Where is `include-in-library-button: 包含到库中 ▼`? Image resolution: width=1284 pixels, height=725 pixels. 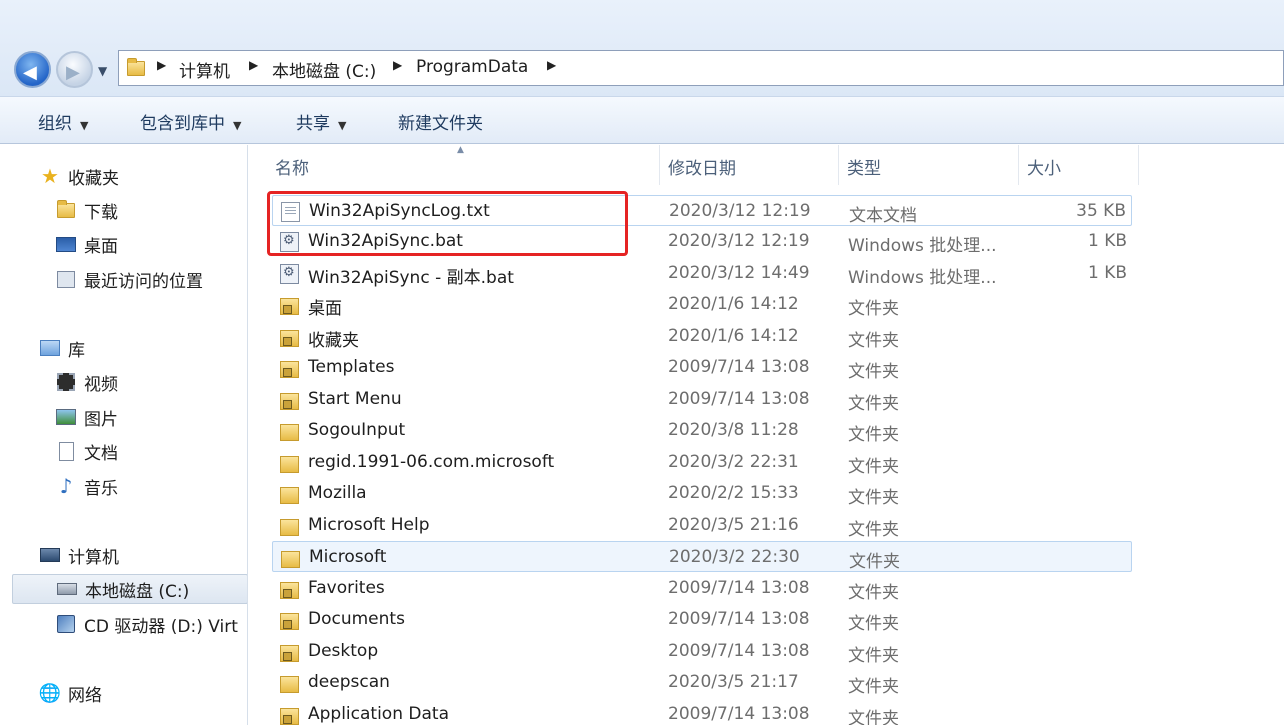
include-in-library-button: 包含到库中 ▼ is located at coordinates (190, 121).